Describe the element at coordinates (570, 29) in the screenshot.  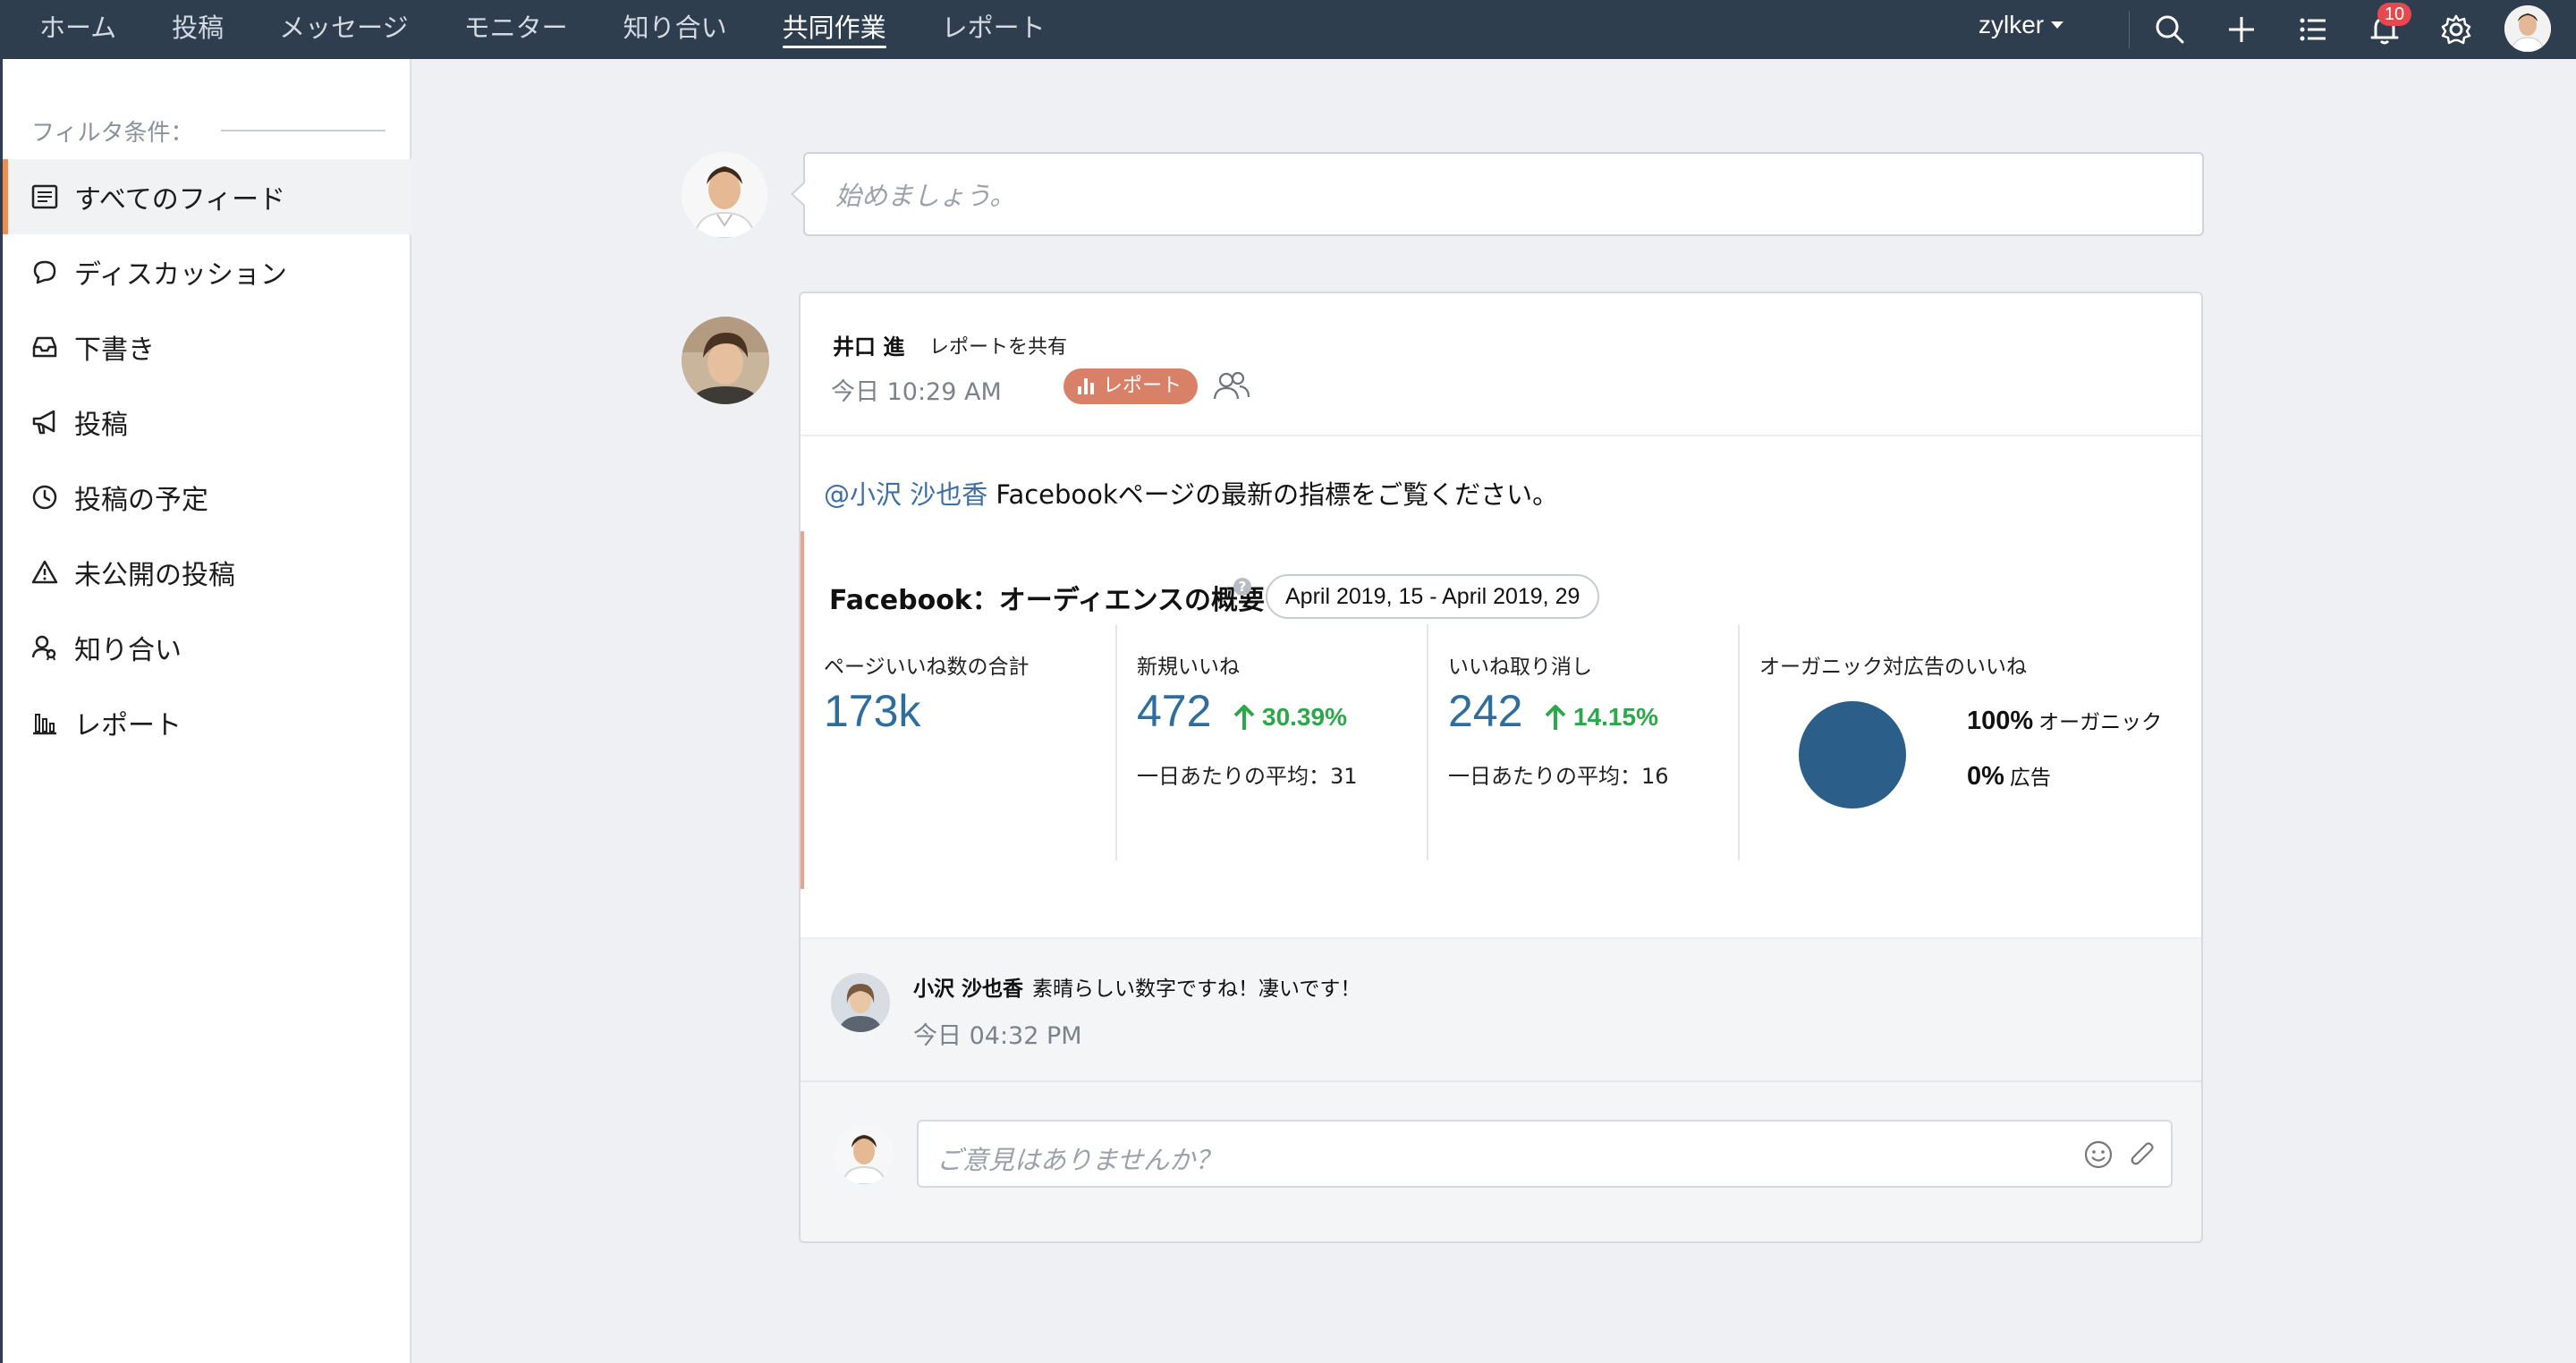
I see `main-nav: ホーム 投稿 メッセージ モニター 知り合い 共同作業 レポート` at that location.